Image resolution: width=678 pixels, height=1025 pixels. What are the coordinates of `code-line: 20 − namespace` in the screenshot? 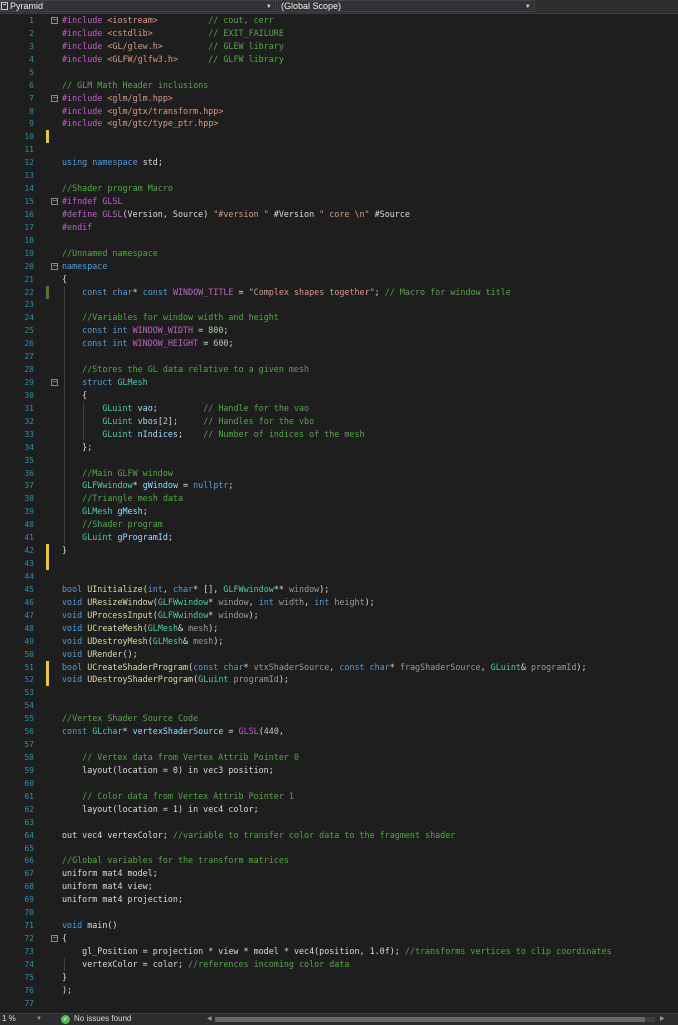 It's located at (339, 266).